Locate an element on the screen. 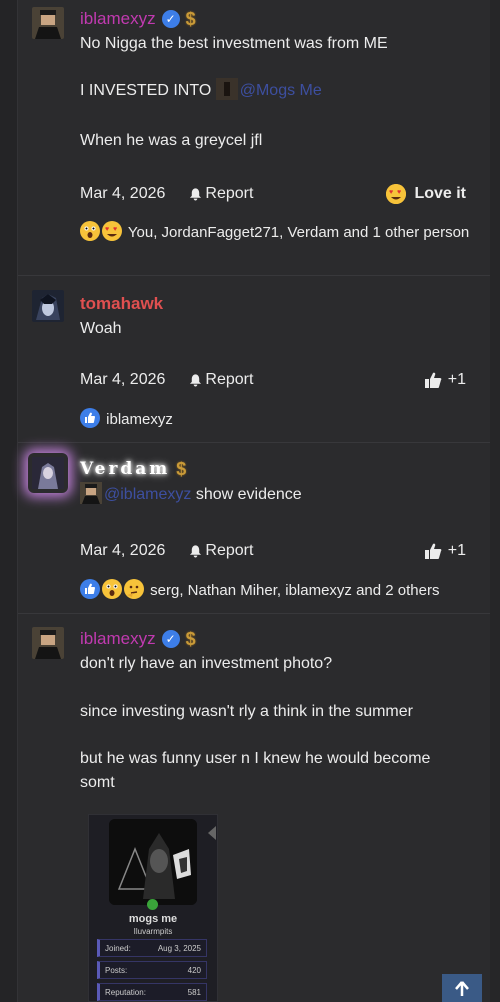  profile-card-subtitle: Iluvarmpits is located at coordinates (153, 931).